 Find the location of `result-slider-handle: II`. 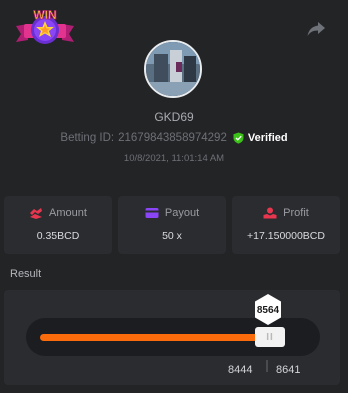

result-slider-handle: II is located at coordinates (270, 337).